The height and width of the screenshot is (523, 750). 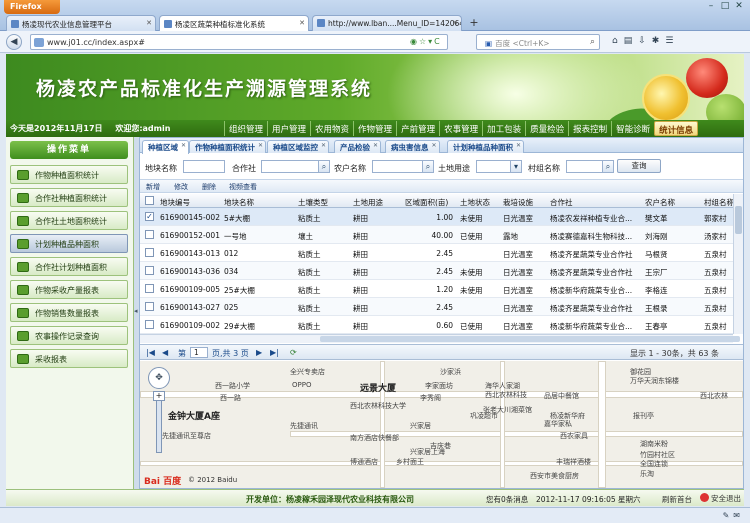 What do you see at coordinates (69, 220) in the screenshot?
I see `left-item-coop-land: 合作社土地面积统计` at bounding box center [69, 220].